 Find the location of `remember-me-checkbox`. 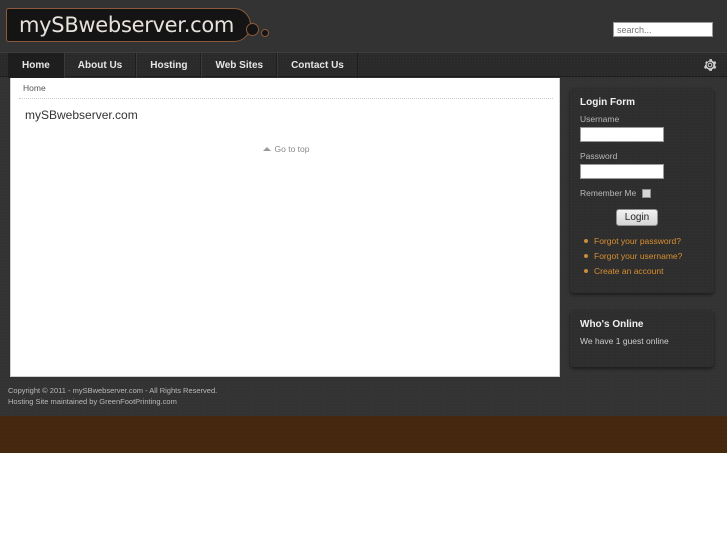

remember-me-checkbox is located at coordinates (647, 193).